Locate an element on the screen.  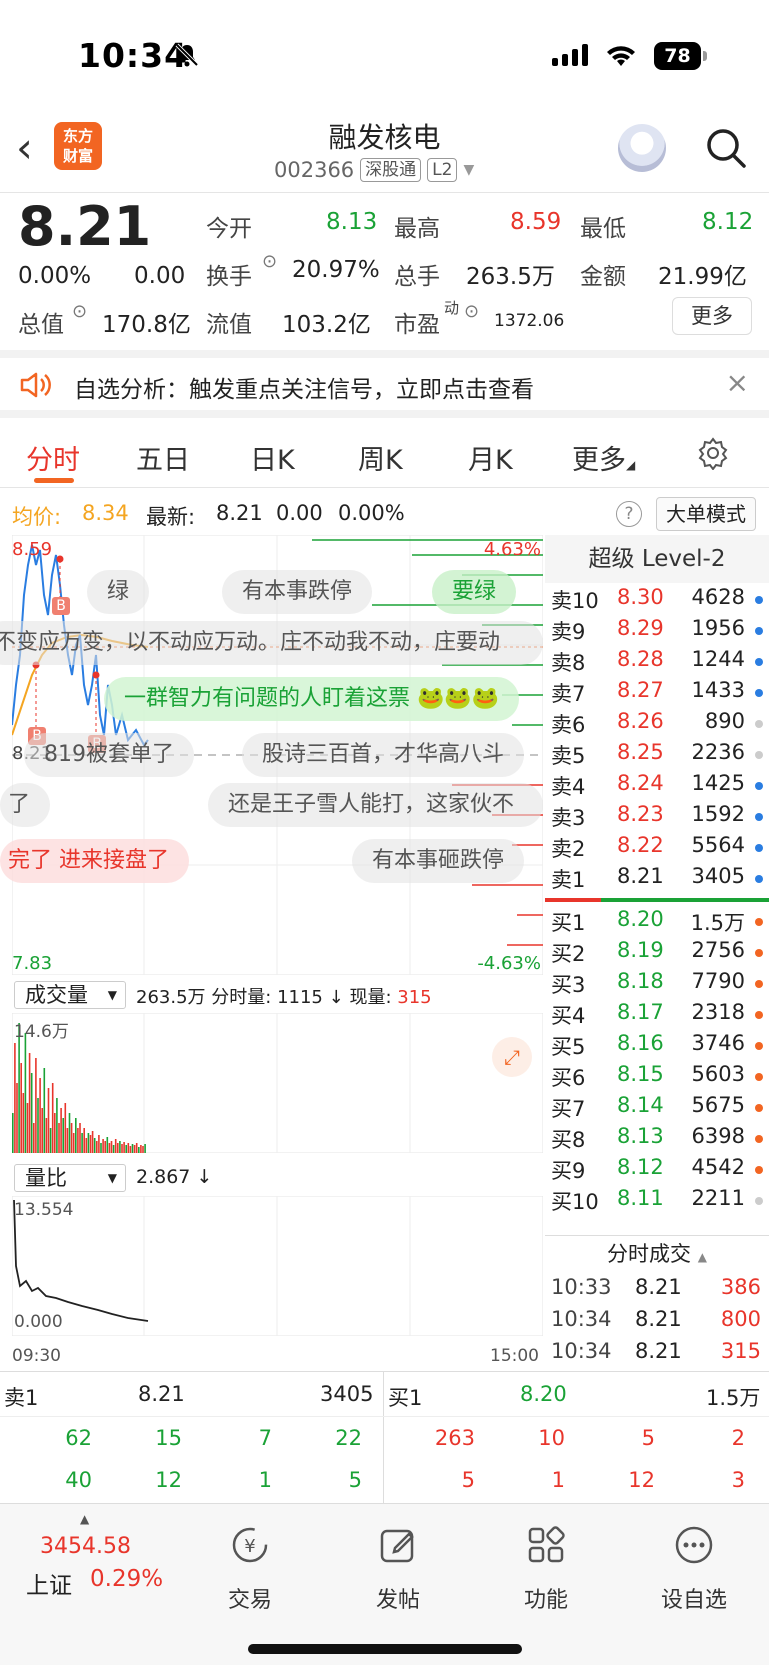
bid-level: 买6 is located at coordinates (568, 1078).